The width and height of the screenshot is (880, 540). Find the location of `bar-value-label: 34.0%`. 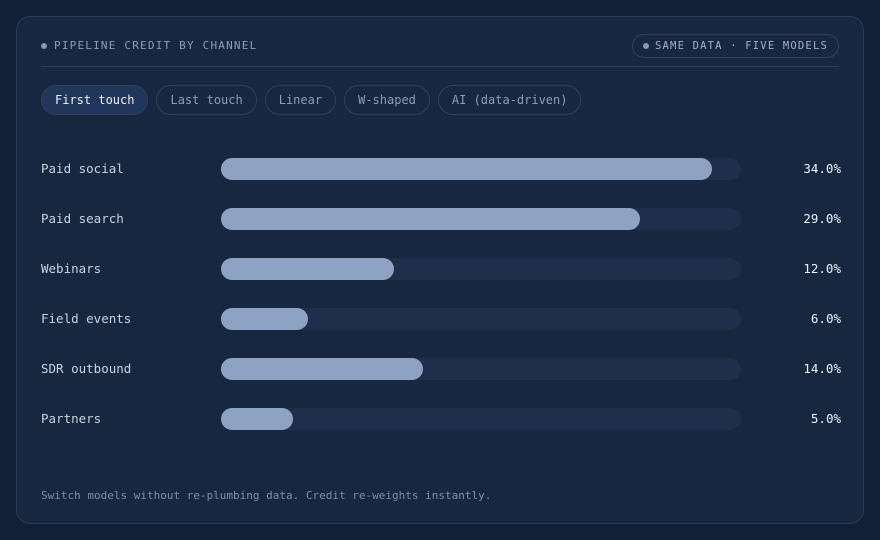

bar-value-label: 34.0% is located at coordinates (822, 168).